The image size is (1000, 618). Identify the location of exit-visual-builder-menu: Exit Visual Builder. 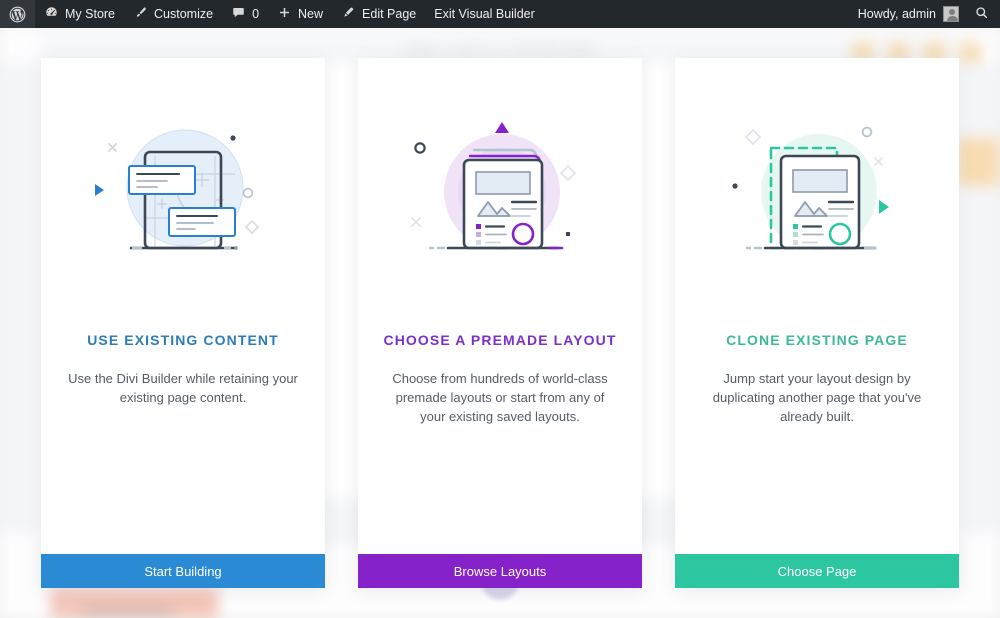
(484, 14).